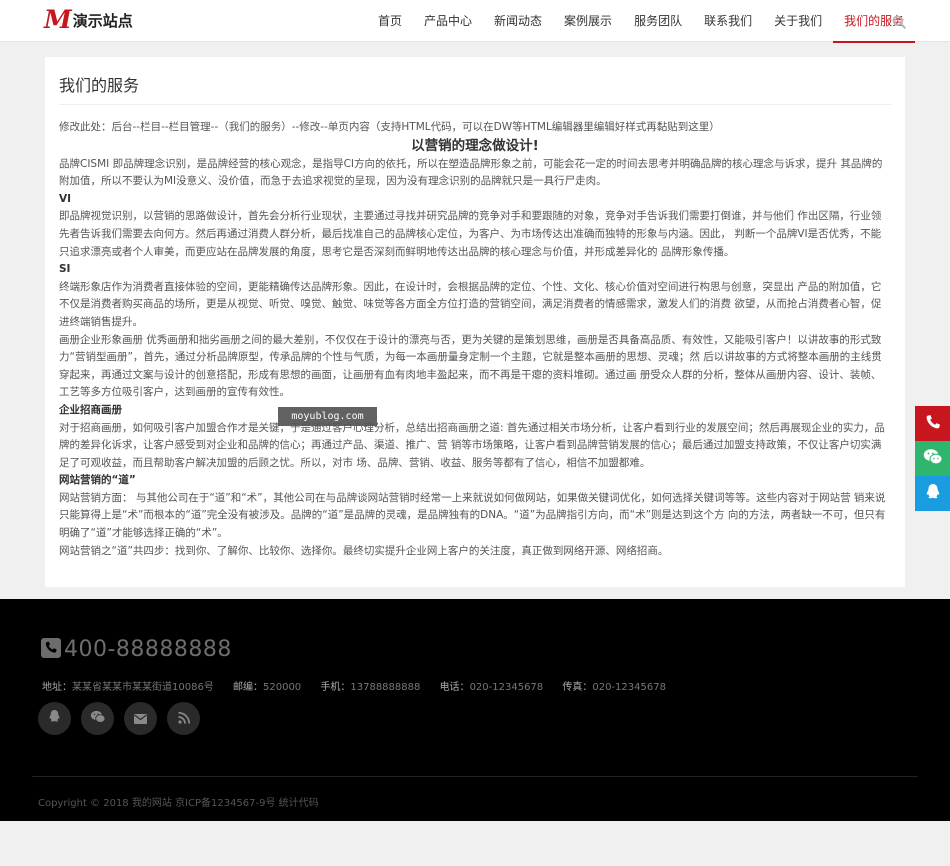  I want to click on footer-divider, so click(475, 776).